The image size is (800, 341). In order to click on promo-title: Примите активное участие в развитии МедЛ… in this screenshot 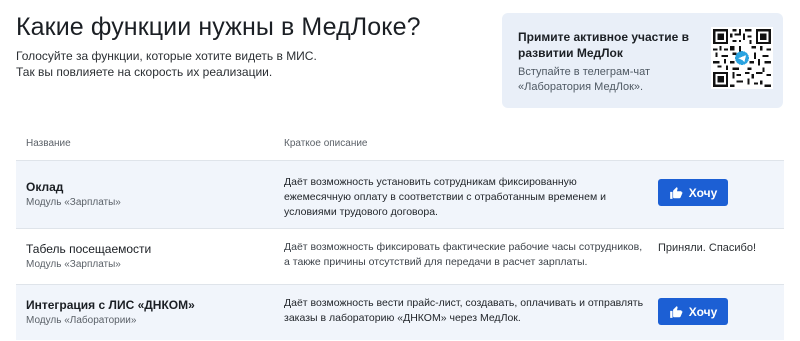, I will do `click(603, 45)`.